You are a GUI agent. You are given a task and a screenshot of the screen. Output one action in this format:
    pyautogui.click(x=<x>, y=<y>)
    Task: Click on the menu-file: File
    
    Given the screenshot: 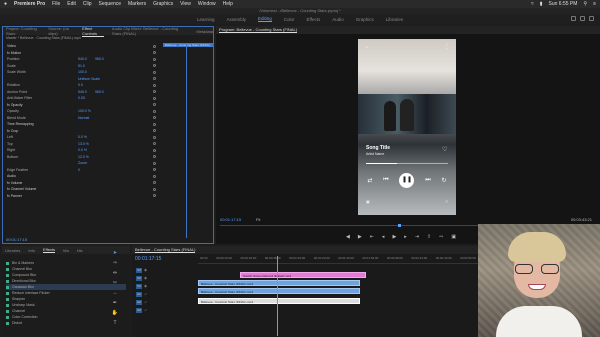 What is the action you would take?
    pyautogui.click(x=56, y=4)
    